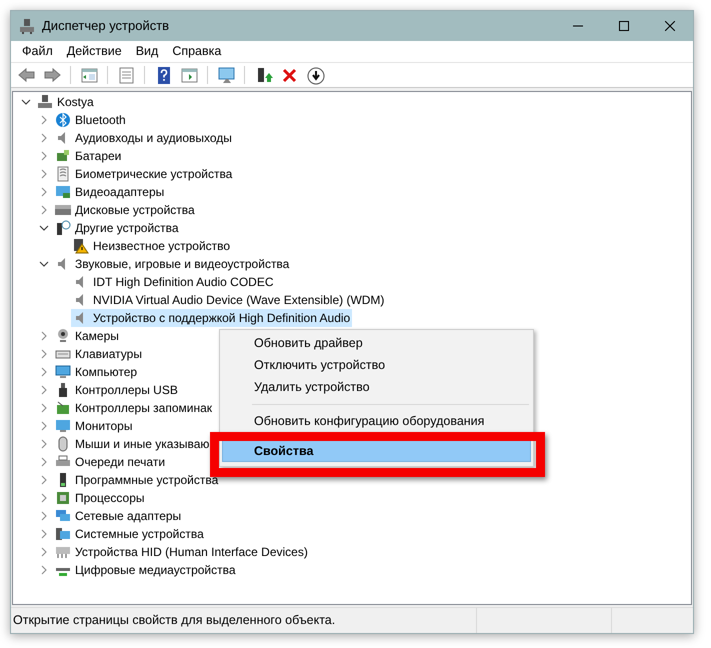 The width and height of the screenshot is (711, 648). What do you see at coordinates (98, 156) in the screenshot?
I see `tree-item: Батареи` at bounding box center [98, 156].